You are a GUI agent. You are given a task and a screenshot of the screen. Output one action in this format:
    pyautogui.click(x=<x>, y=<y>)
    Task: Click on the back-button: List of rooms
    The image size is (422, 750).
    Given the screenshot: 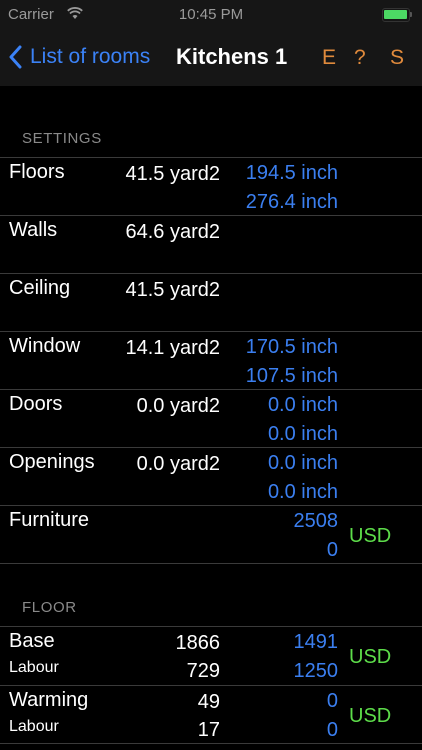 What is the action you would take?
    pyautogui.click(x=79, y=57)
    